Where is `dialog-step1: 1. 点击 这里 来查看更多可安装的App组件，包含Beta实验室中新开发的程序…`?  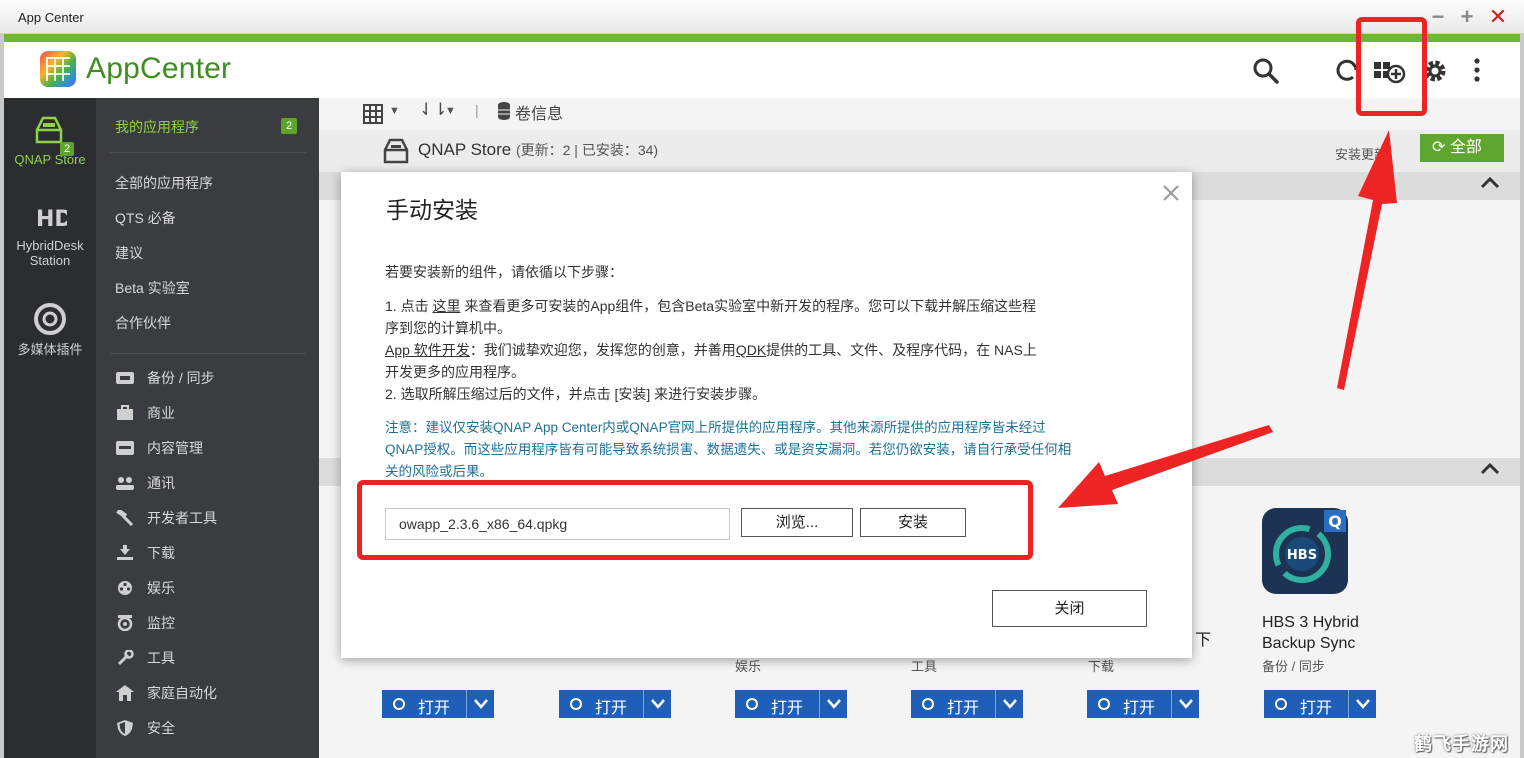
dialog-step1: 1. 点击 这里 来查看更多可安装的App组件，包含Beta实验室中新开发的程序… is located at coordinates (770, 350).